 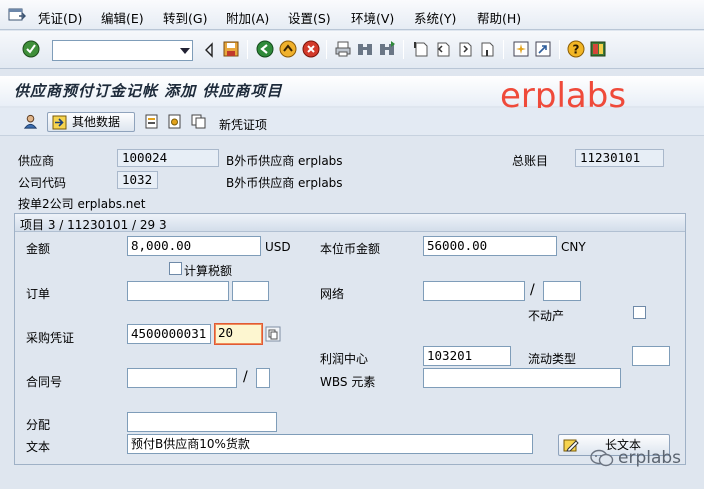 What do you see at coordinates (185, 51) in the screenshot?
I see `chevron-down-icon` at bounding box center [185, 51].